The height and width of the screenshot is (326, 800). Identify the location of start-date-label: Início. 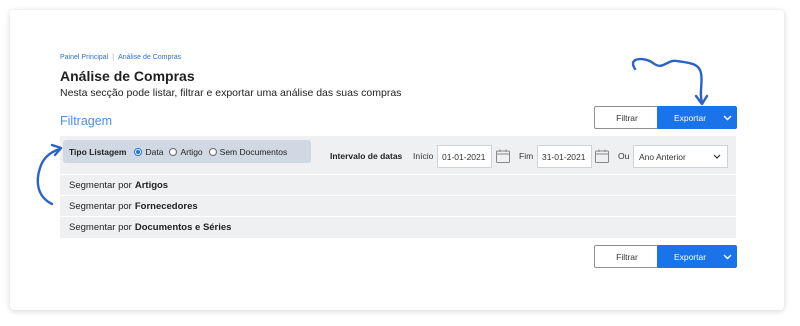
(423, 156).